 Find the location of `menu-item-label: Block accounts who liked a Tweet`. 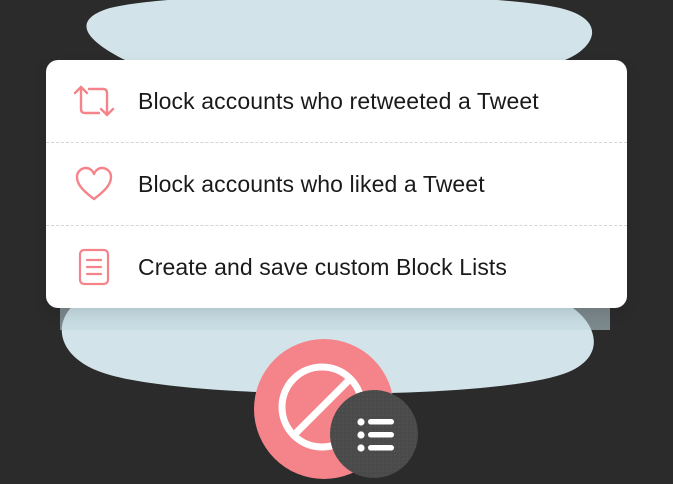

menu-item-label: Block accounts who liked a Tweet is located at coordinates (311, 183).